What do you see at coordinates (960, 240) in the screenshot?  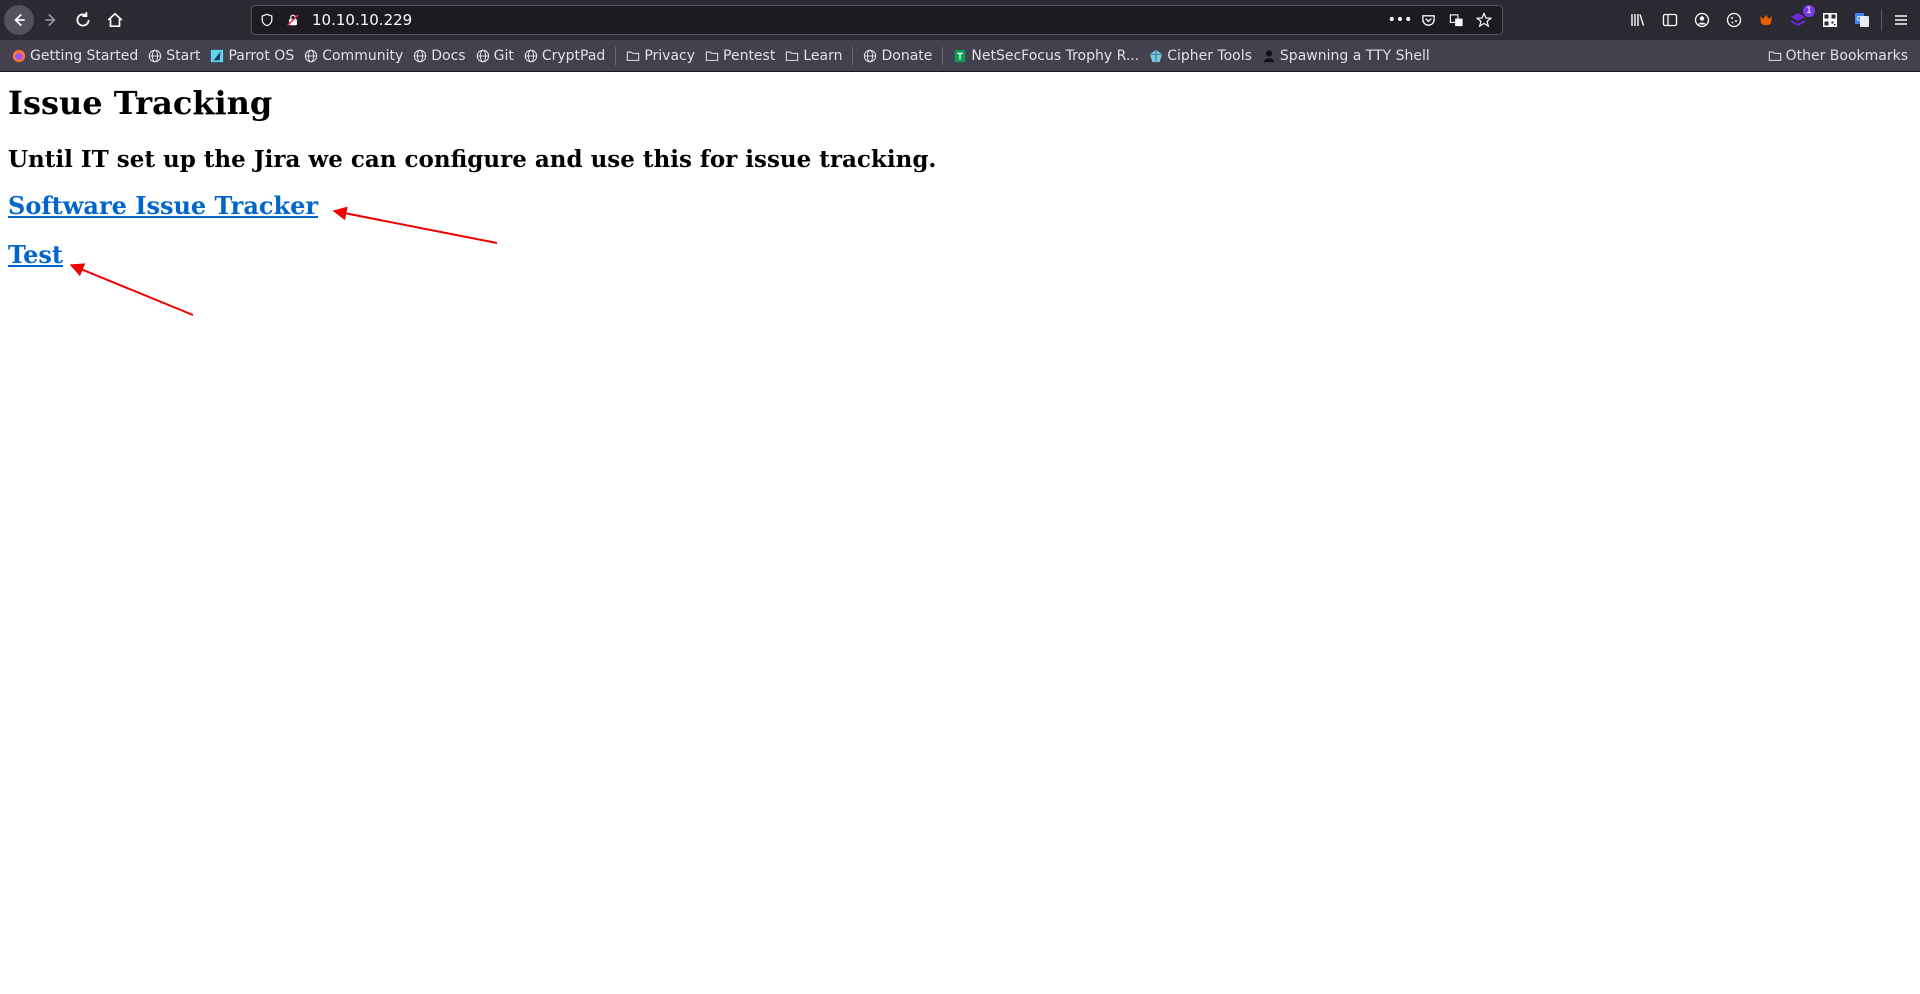 I see `link-list: Software Issue Tracker Test` at bounding box center [960, 240].